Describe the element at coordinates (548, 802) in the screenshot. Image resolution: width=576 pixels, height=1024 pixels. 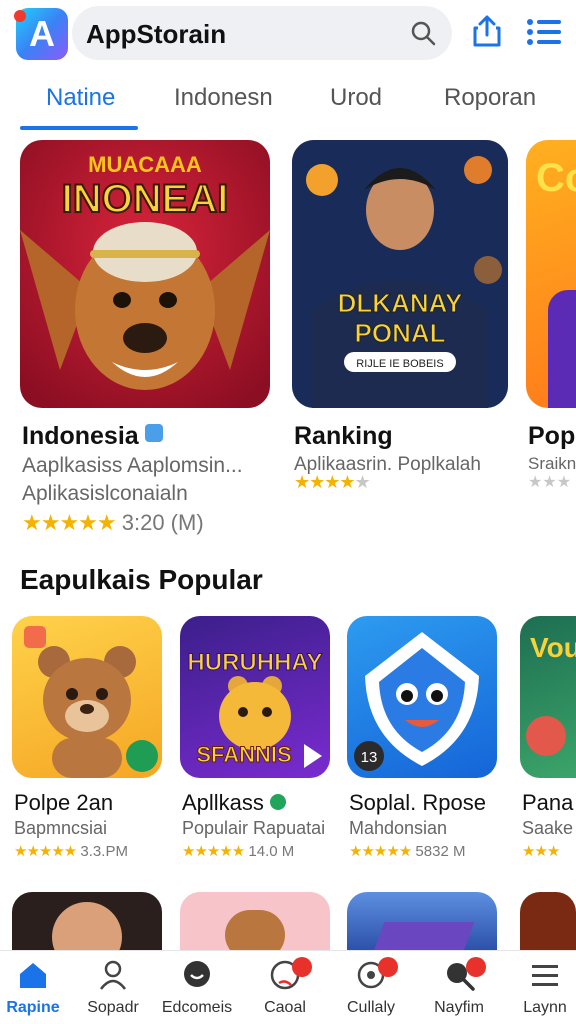
I see `app-name: Pana` at that location.